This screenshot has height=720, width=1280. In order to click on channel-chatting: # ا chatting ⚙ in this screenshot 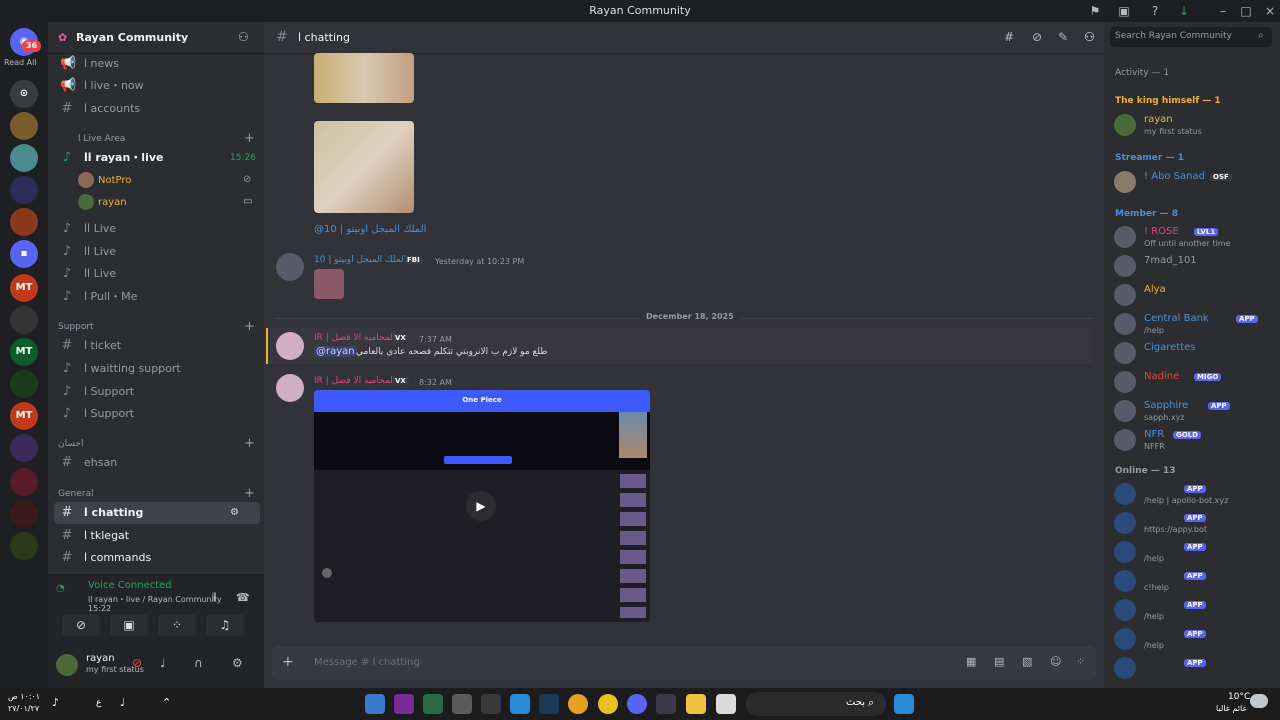, I will do `click(157, 513)`.